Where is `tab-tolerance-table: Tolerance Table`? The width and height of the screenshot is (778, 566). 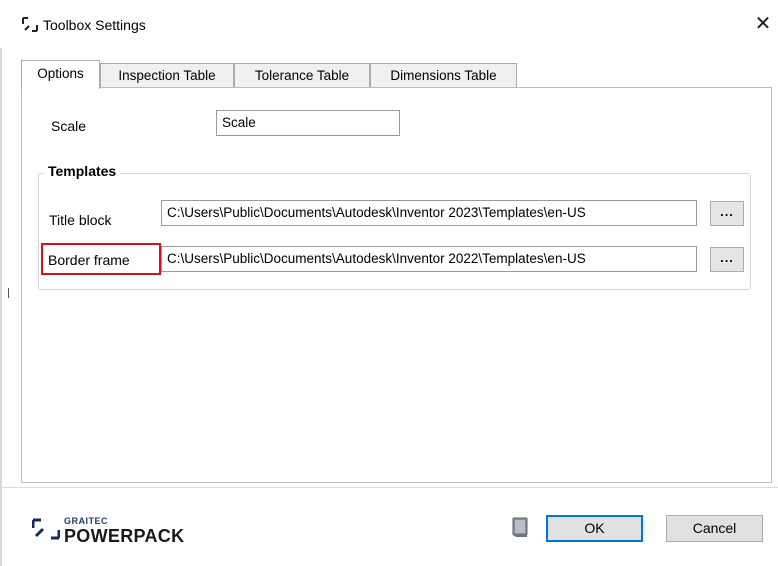
tab-tolerance-table: Tolerance Table is located at coordinates (302, 75).